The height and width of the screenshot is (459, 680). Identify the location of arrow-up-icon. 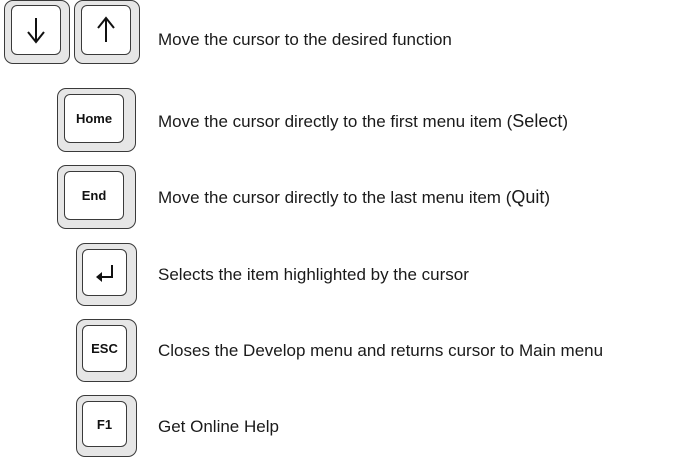
(106, 29).